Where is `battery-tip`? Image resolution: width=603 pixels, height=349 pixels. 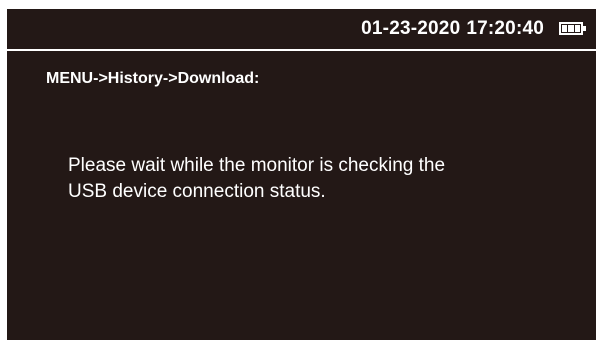
battery-tip is located at coordinates (584, 28).